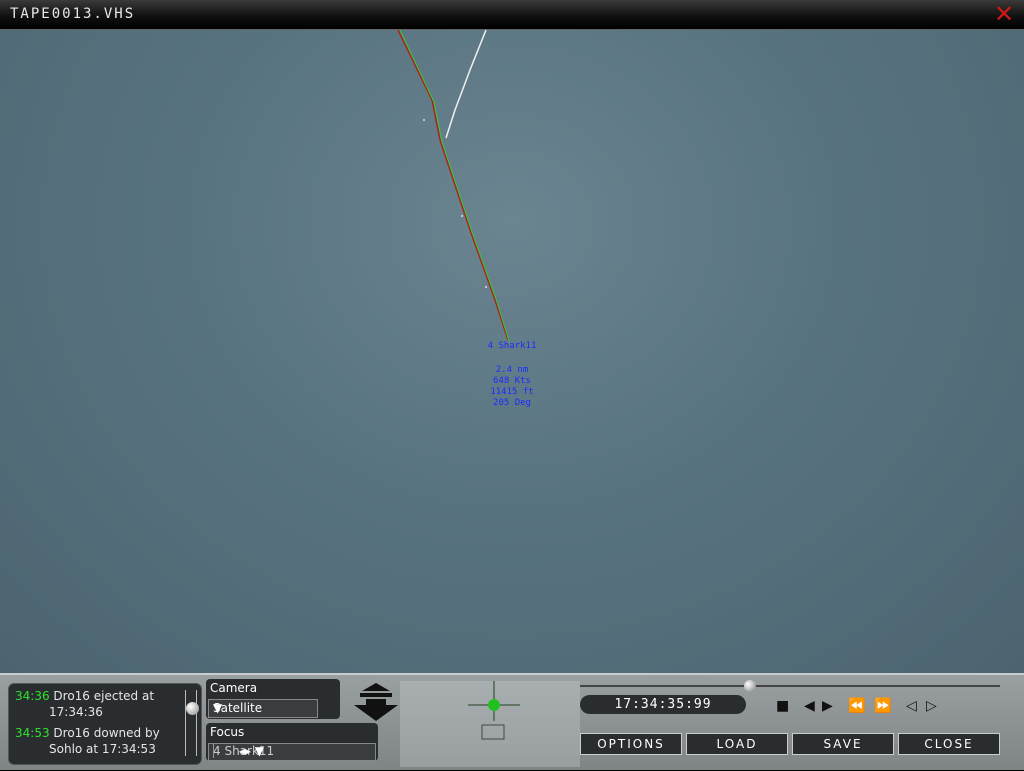 The width and height of the screenshot is (1024, 771). What do you see at coordinates (737, 744) in the screenshot?
I see `load-button: Load` at bounding box center [737, 744].